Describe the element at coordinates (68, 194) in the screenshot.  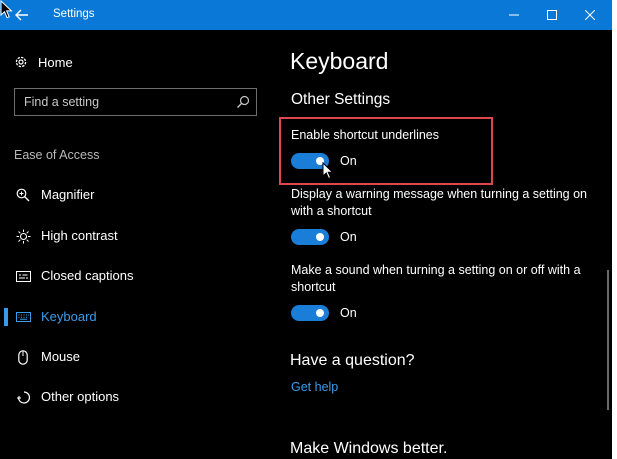
I see `sidebar-item-label: Magnifier` at that location.